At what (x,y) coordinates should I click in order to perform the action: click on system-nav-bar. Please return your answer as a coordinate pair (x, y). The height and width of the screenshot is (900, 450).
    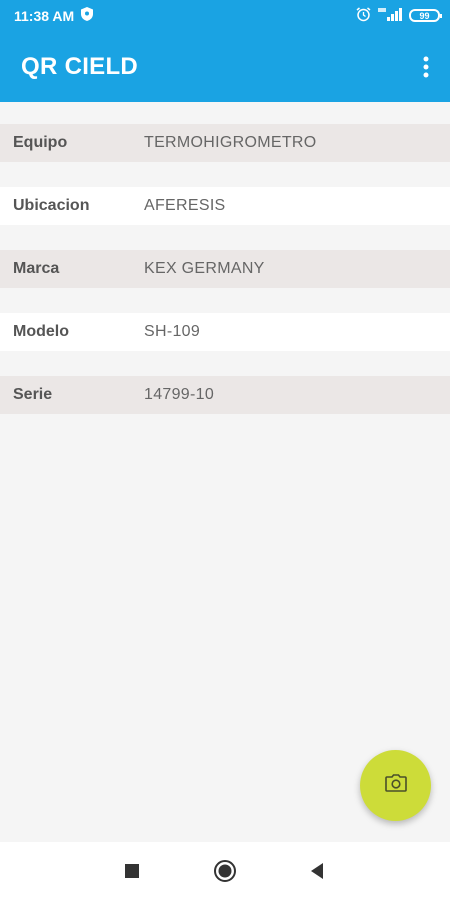
    Looking at the image, I should click on (225, 871).